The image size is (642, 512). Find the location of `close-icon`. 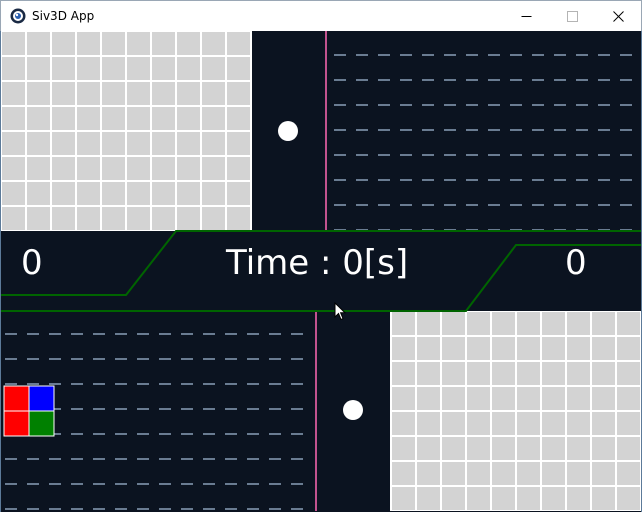

close-icon is located at coordinates (618, 16).